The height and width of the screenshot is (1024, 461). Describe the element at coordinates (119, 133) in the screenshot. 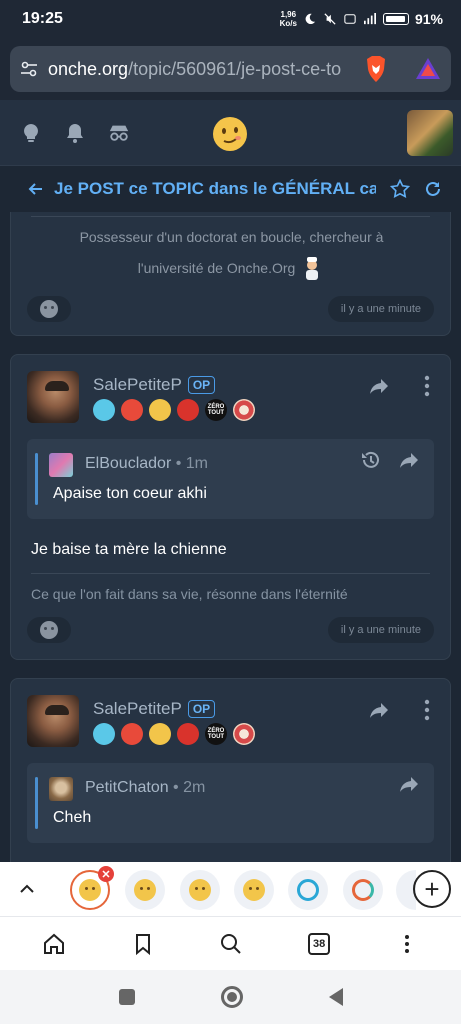

I see `incognito-icon` at that location.